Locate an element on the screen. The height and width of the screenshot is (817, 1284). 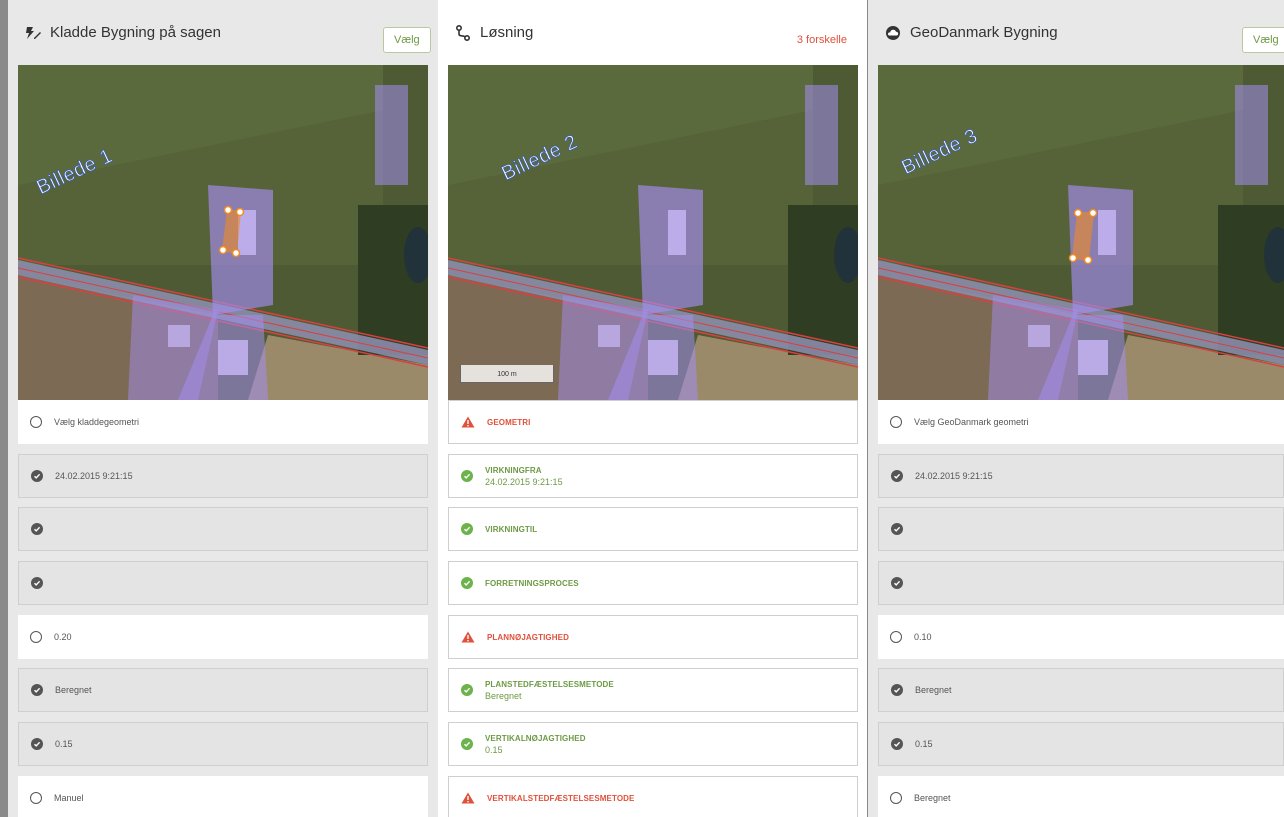
attribute-text: VIRKNINGTIL is located at coordinates (511, 529).